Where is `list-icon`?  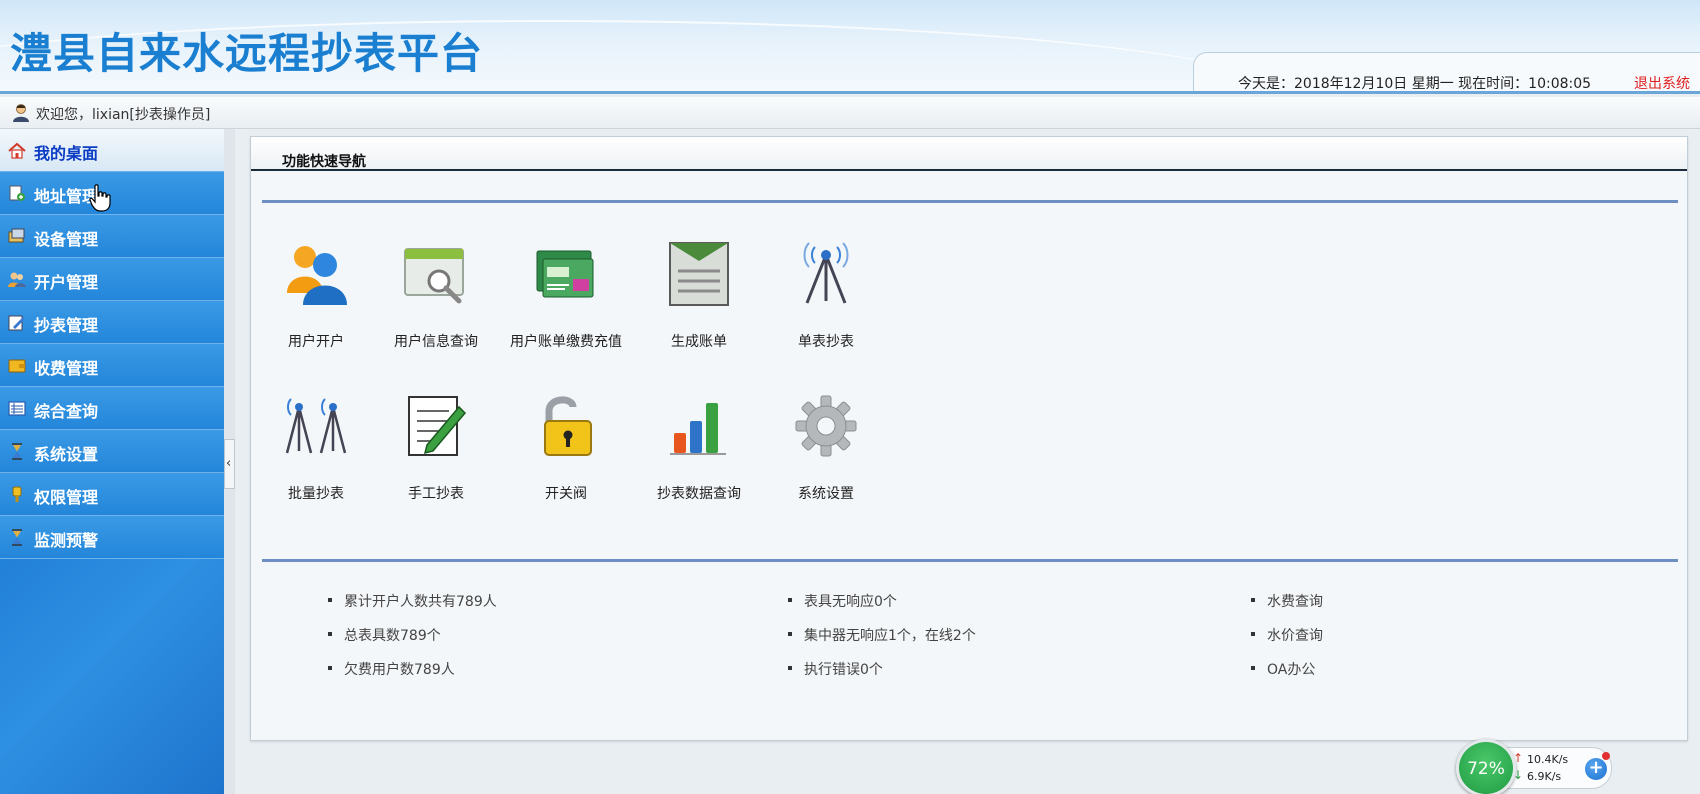
list-icon is located at coordinates (17, 408).